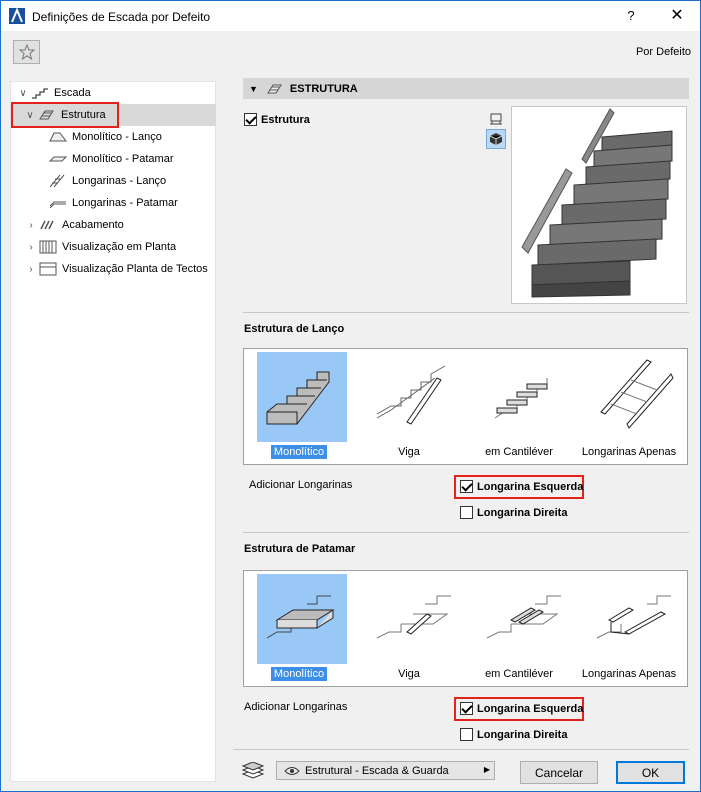 This screenshot has width=701, height=792. Describe the element at coordinates (274, 88) in the screenshot. I see `structure-icon` at that location.